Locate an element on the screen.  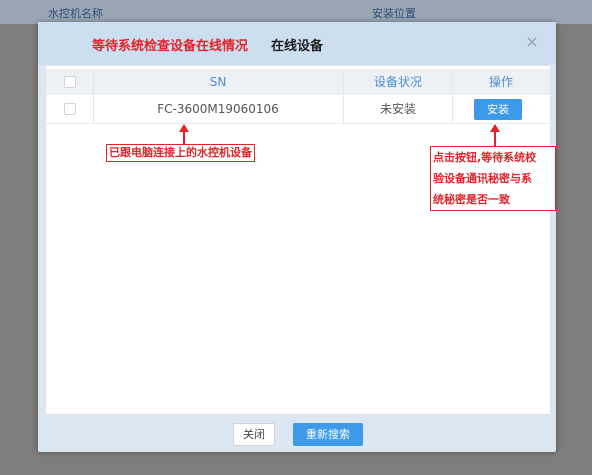
row-status: 未安装 is located at coordinates (397, 109).